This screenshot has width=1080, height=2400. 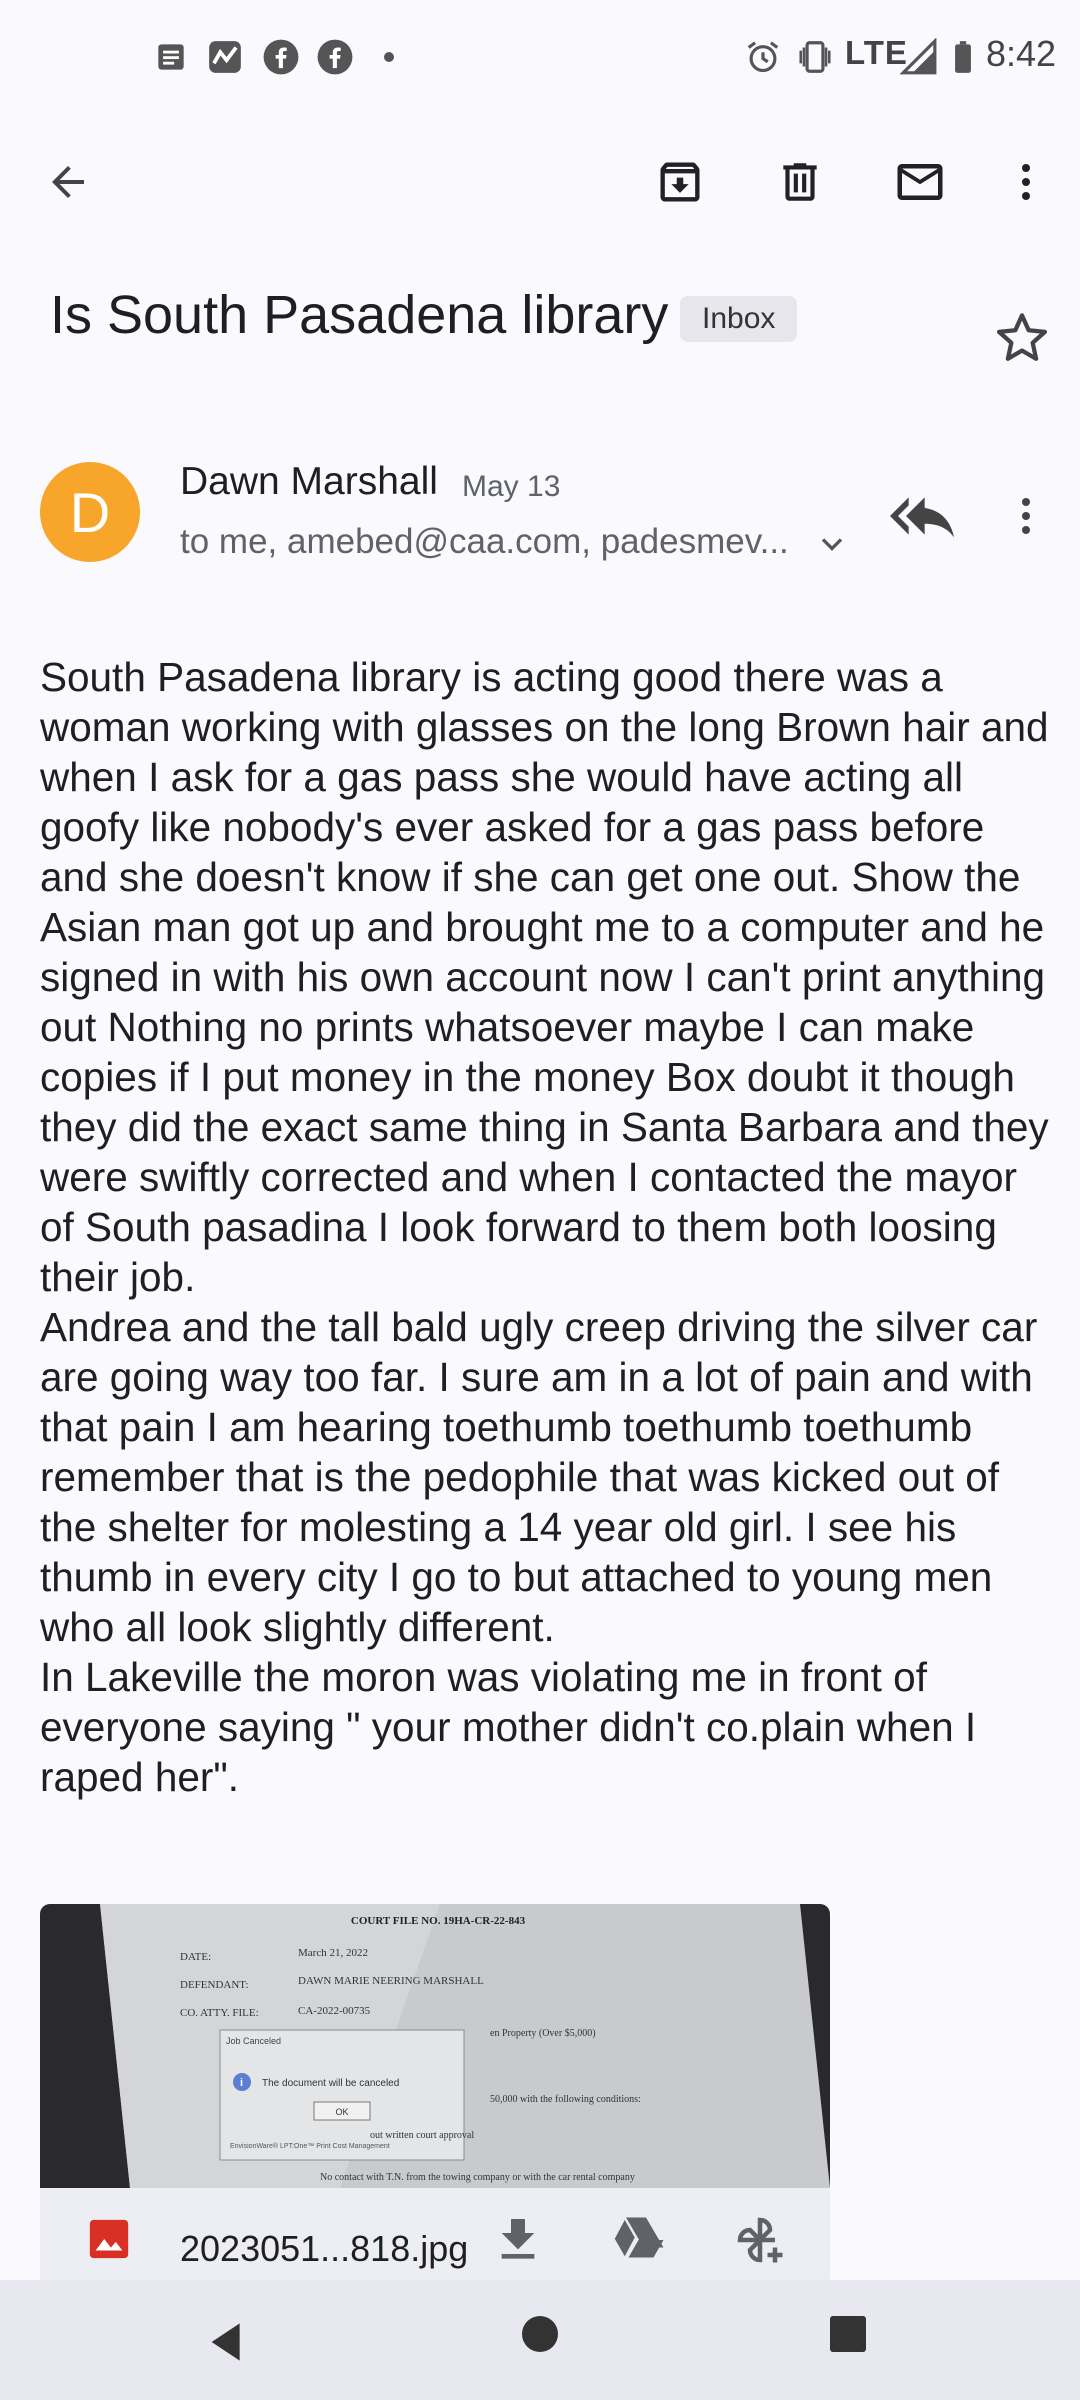 I want to click on doc-field-label: DATE:, so click(x=195, y=1957).